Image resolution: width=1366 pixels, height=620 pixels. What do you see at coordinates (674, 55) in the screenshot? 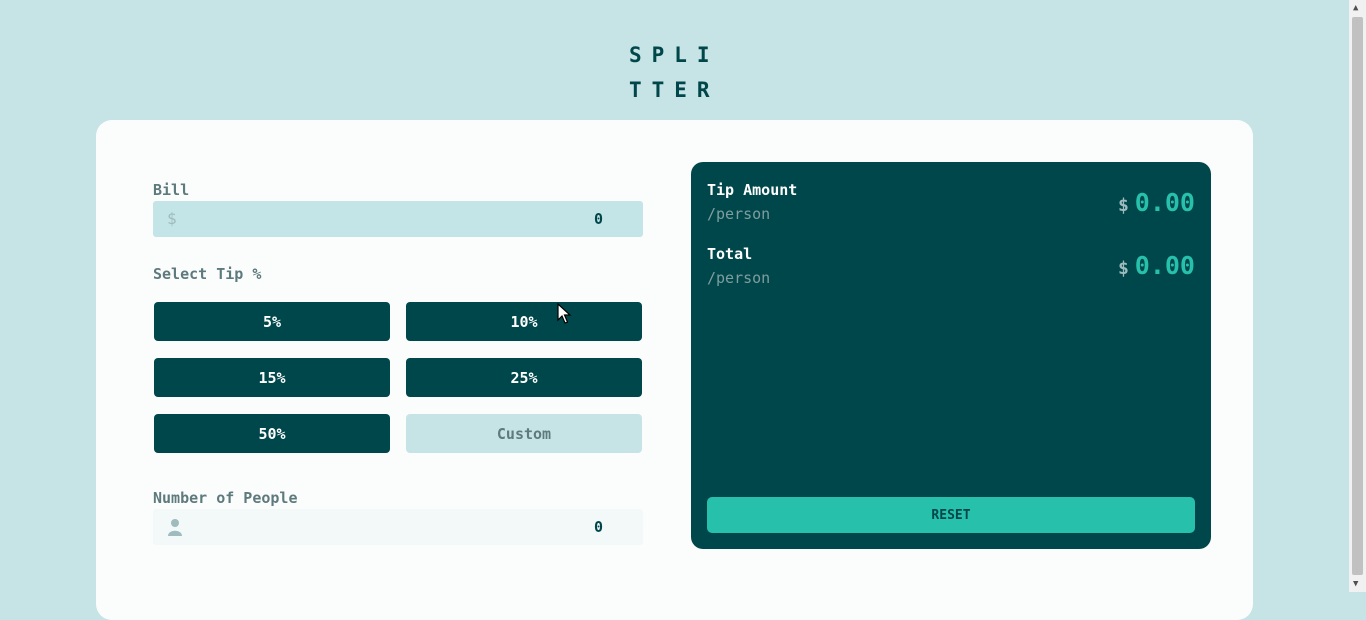
I see `logo-line-1: SPLI` at bounding box center [674, 55].